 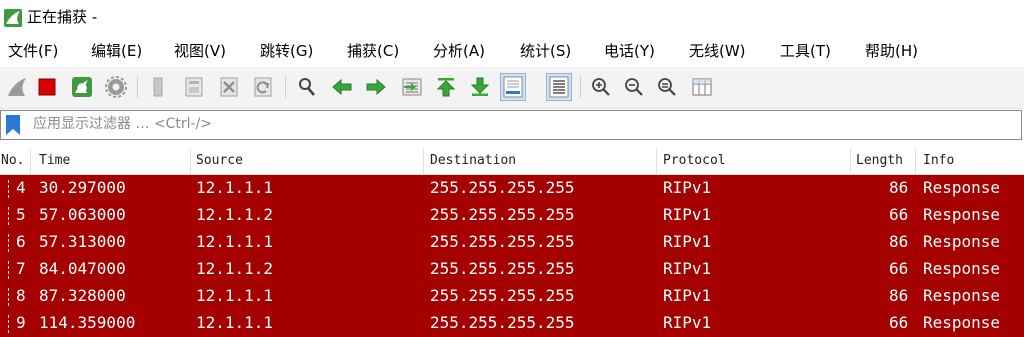 What do you see at coordinates (694, 161) in the screenshot?
I see `column-header-protocol: Protocol` at bounding box center [694, 161].